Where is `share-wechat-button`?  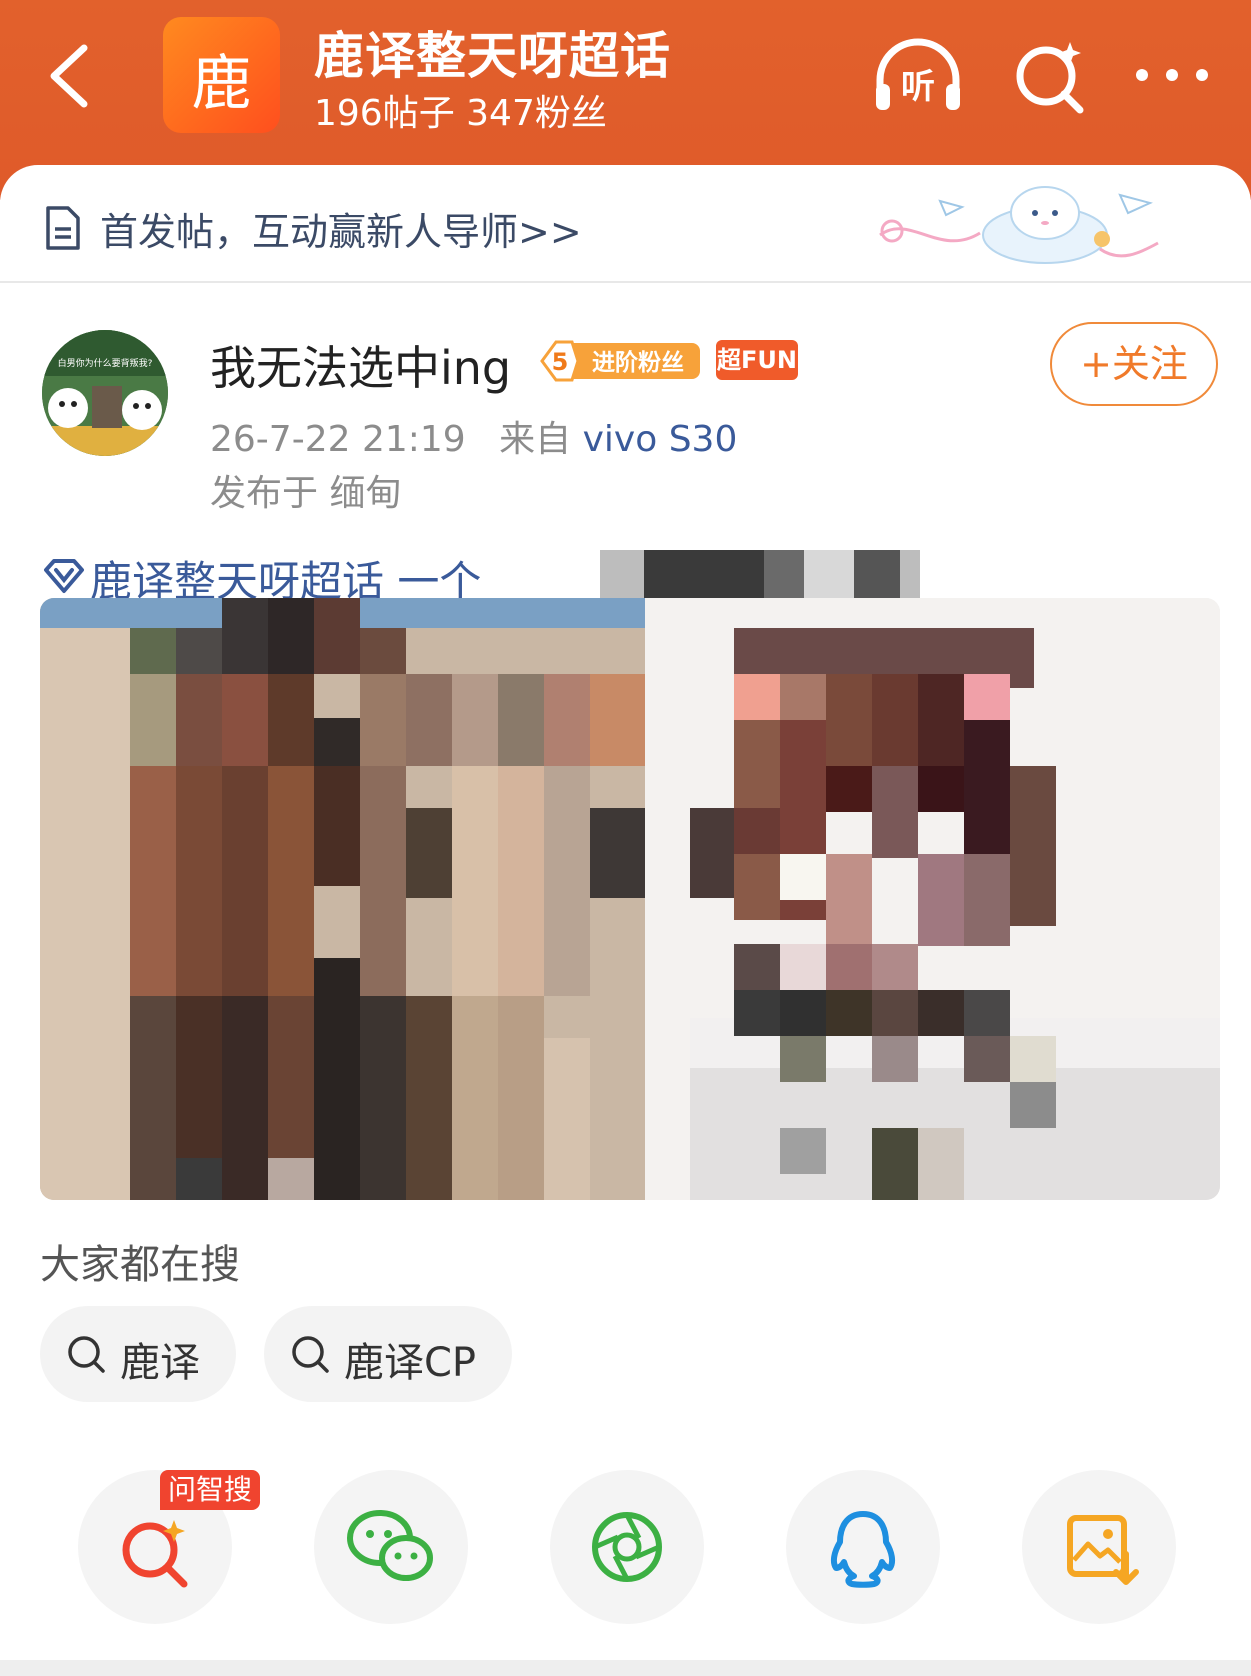
share-wechat-button is located at coordinates (391, 1547).